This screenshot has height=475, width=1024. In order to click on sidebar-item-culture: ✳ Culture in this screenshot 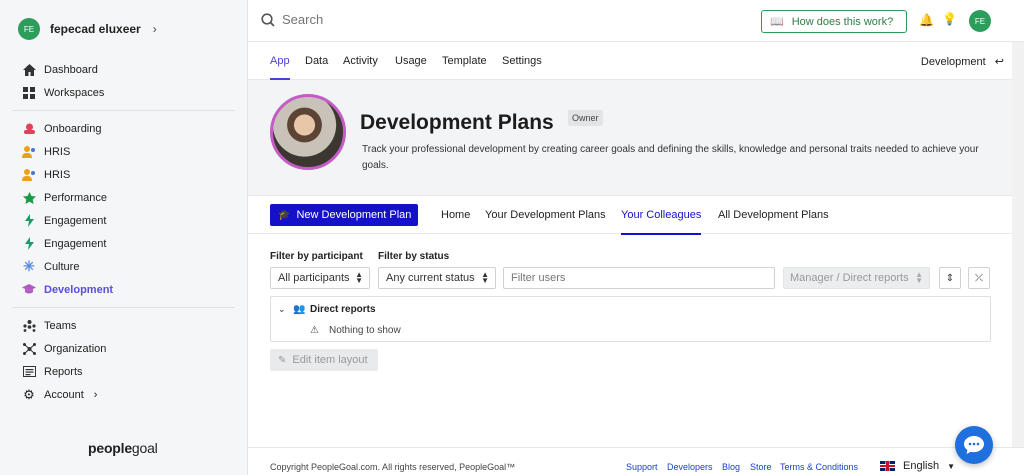, I will do `click(123, 266)`.